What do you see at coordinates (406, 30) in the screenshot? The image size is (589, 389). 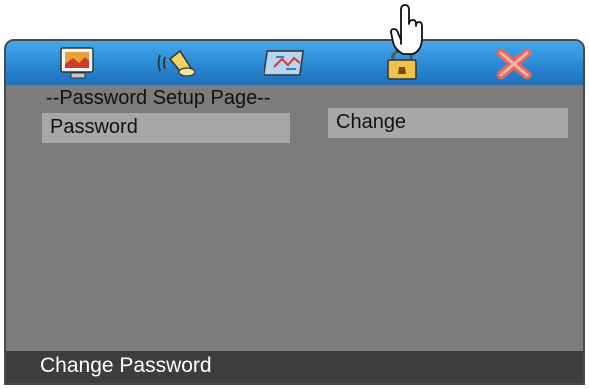 I see `pointer-hand-icon` at bounding box center [406, 30].